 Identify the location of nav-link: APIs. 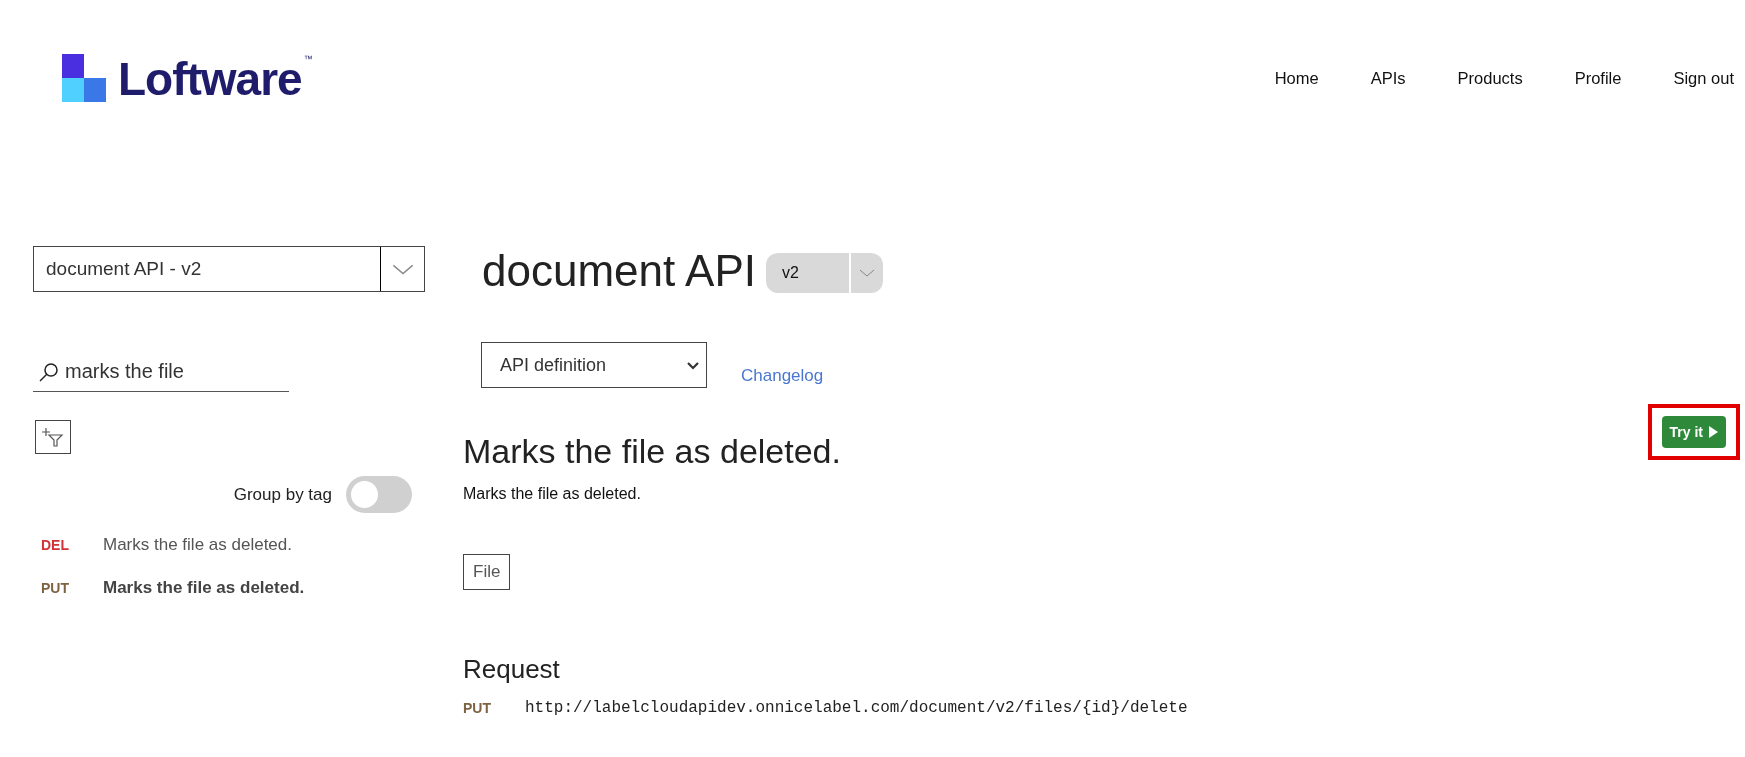
(1388, 78).